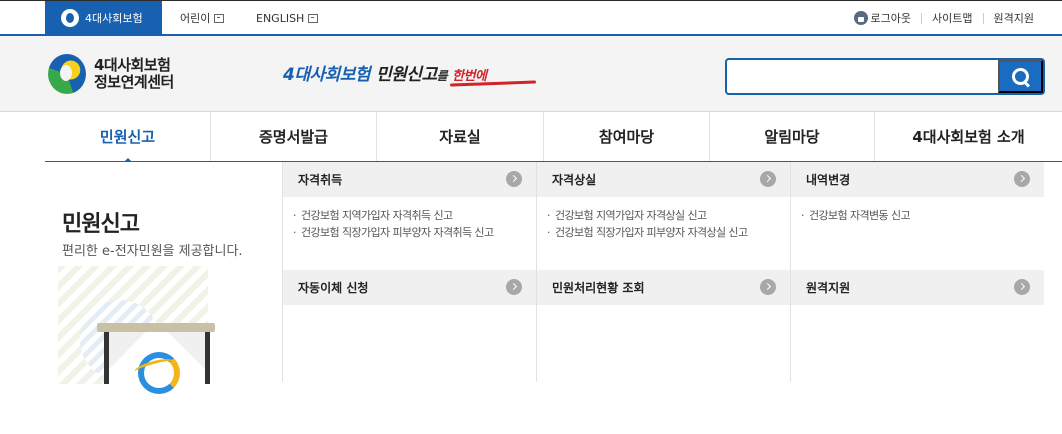 The width and height of the screenshot is (1062, 434). I want to click on slogan: 4대사회보험 민원신고 를 한번에, so click(385, 72).